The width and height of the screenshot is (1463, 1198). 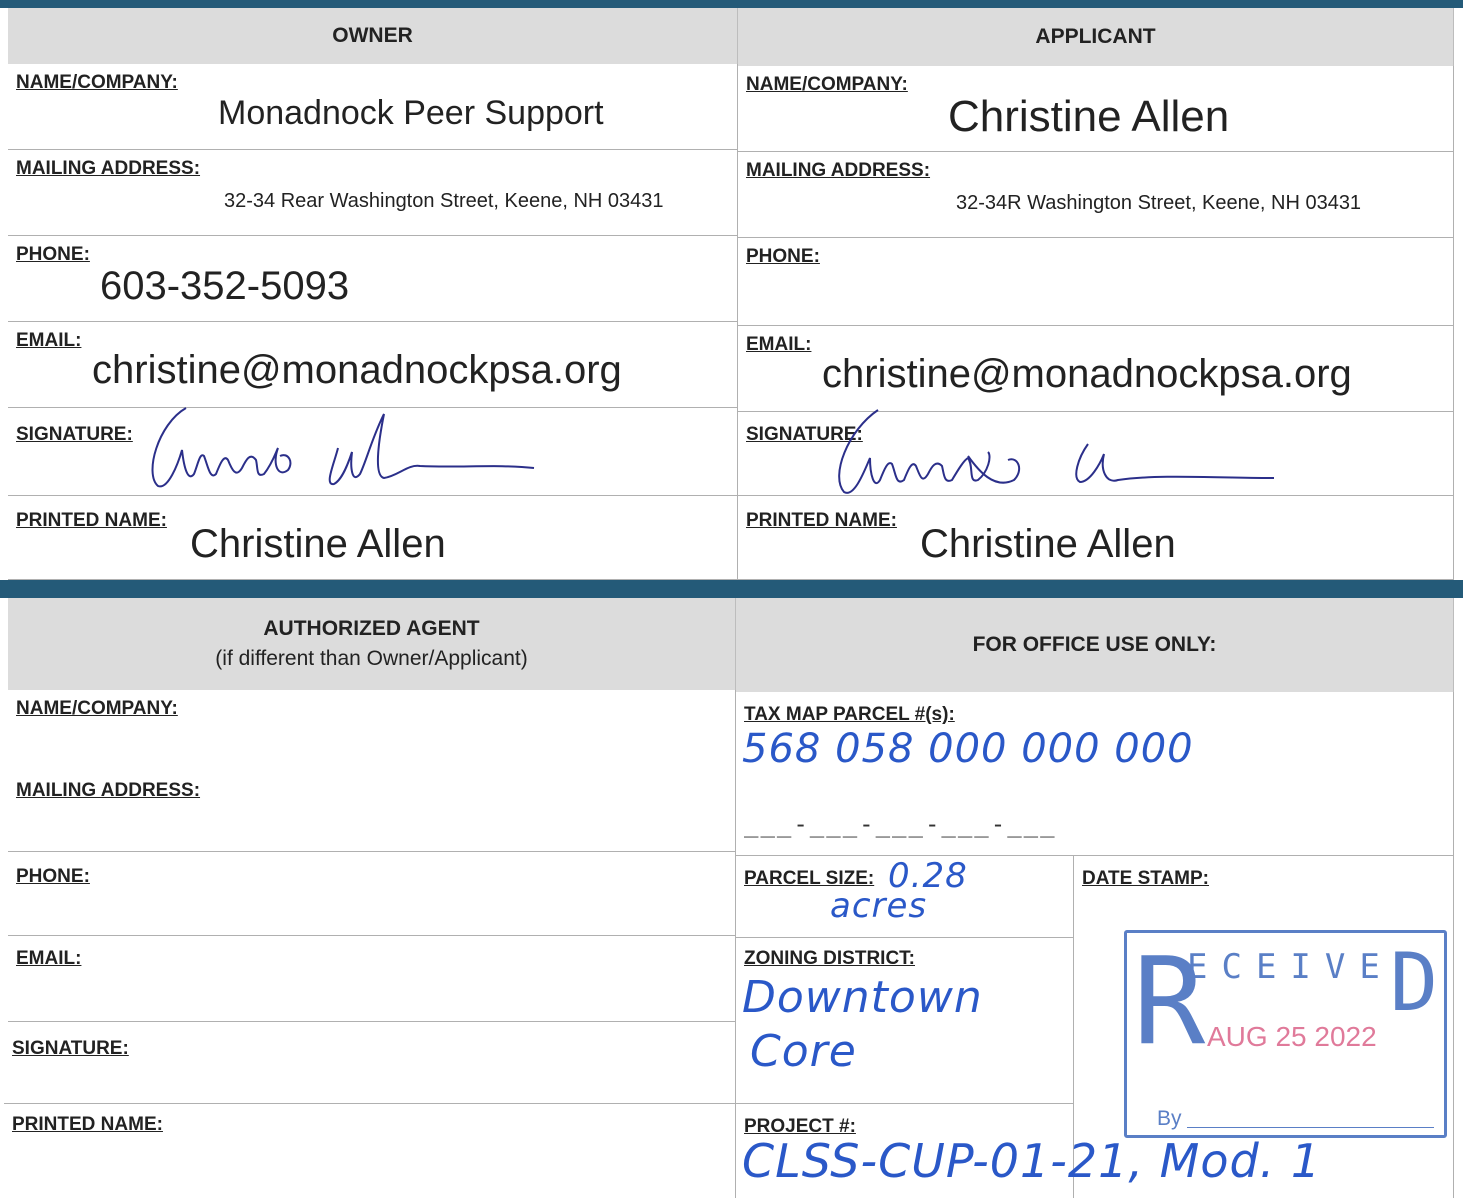 I want to click on parcel-size-value-2: acres, so click(x=879, y=906).